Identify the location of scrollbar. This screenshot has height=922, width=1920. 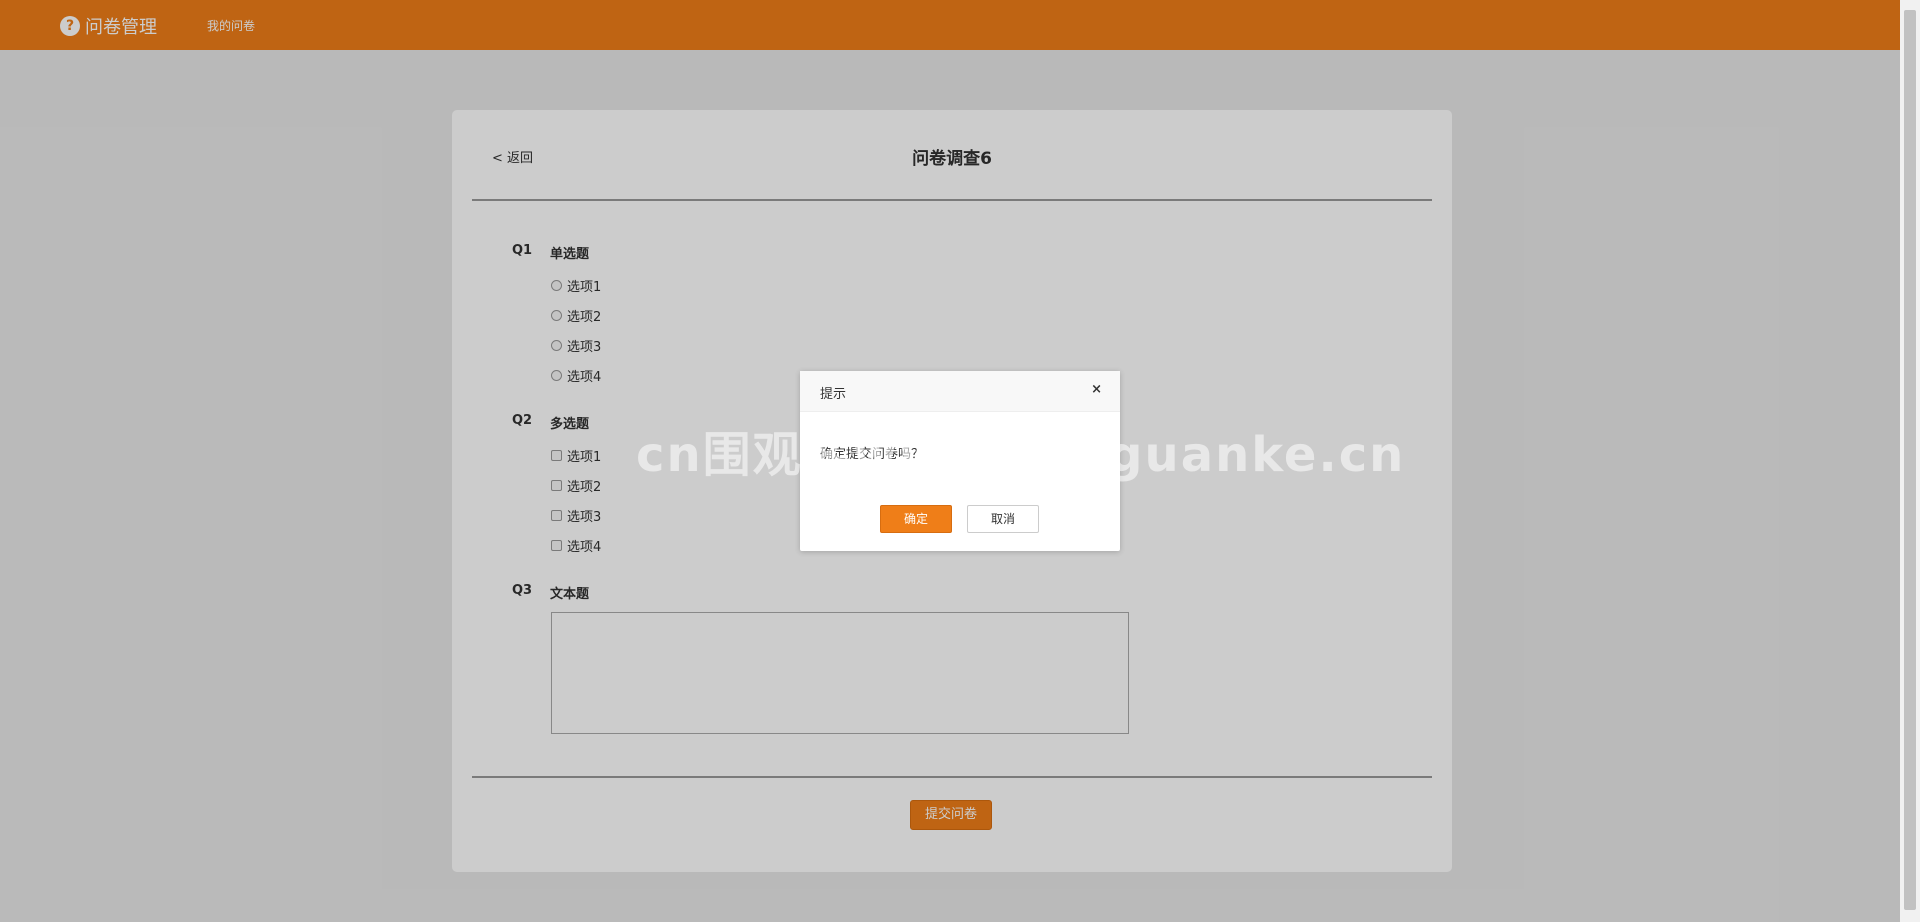
(1910, 461).